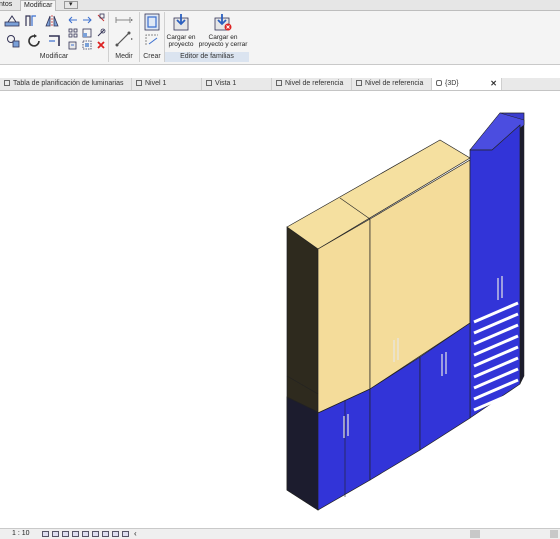 This screenshot has height=539, width=560. What do you see at coordinates (34, 41) in the screenshot?
I see `rotate-icon` at bounding box center [34, 41].